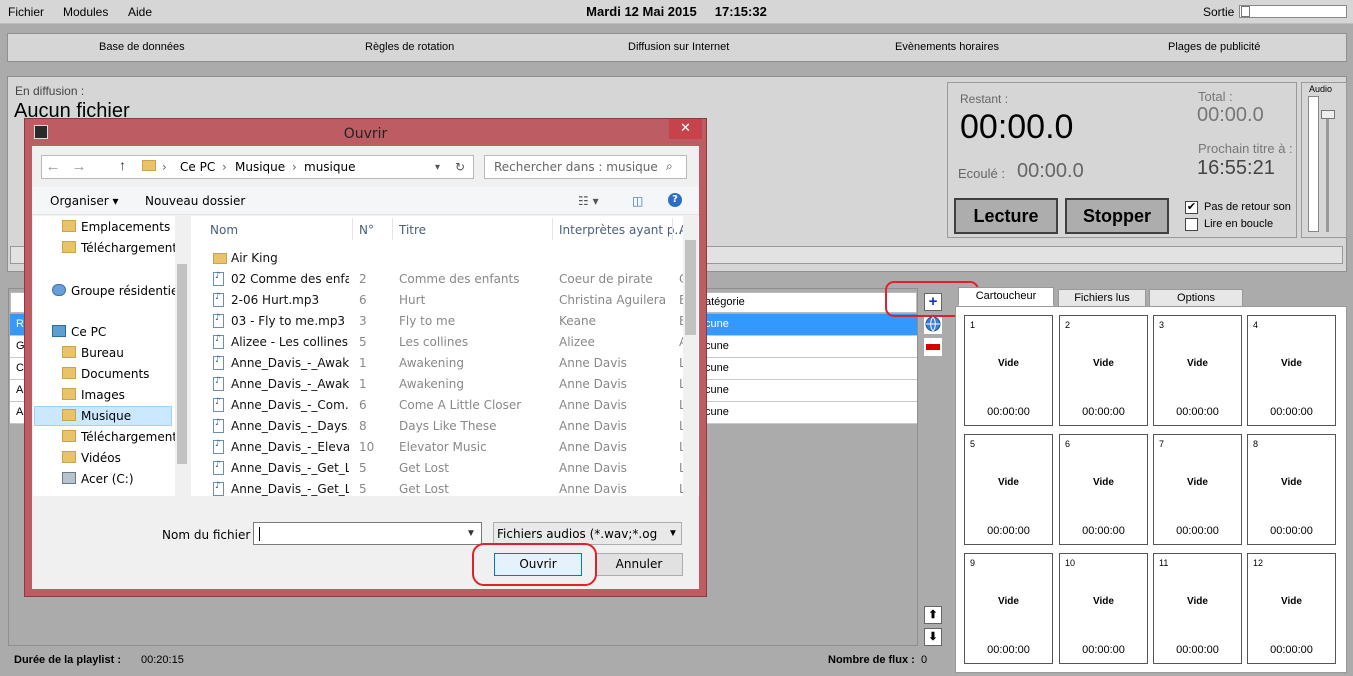 The height and width of the screenshot is (676, 1353). What do you see at coordinates (218, 404) in the screenshot?
I see `audio-file-icon` at bounding box center [218, 404].